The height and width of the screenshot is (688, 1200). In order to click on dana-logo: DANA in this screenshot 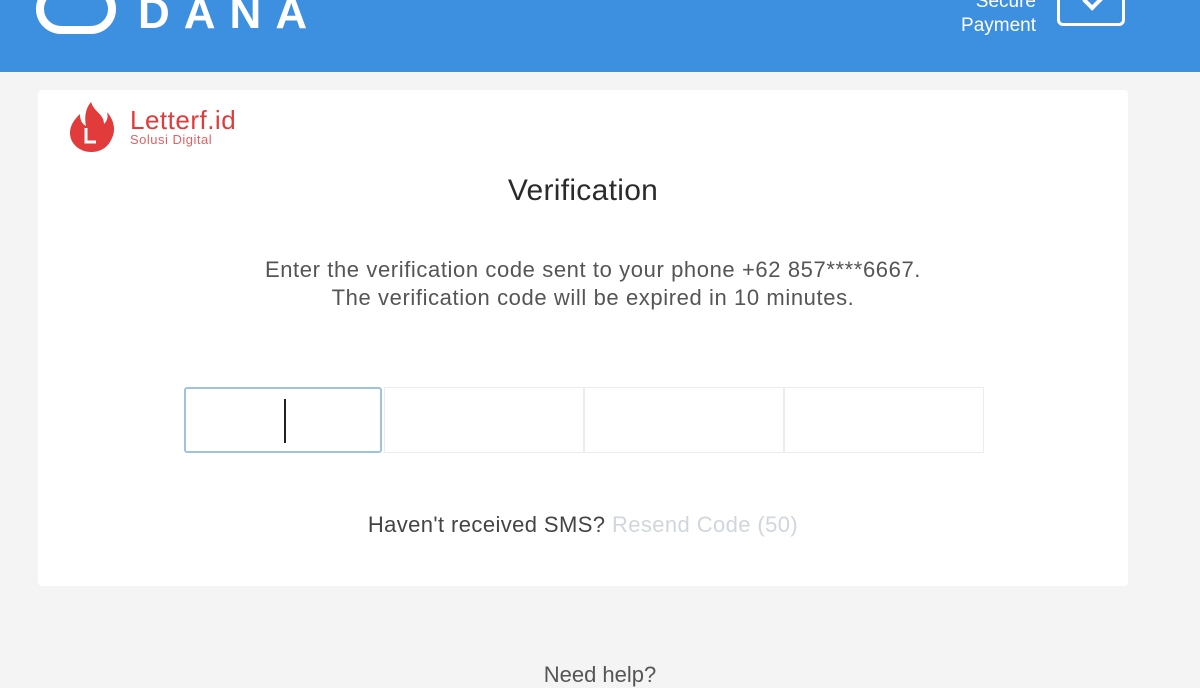, I will do `click(178, 18)`.